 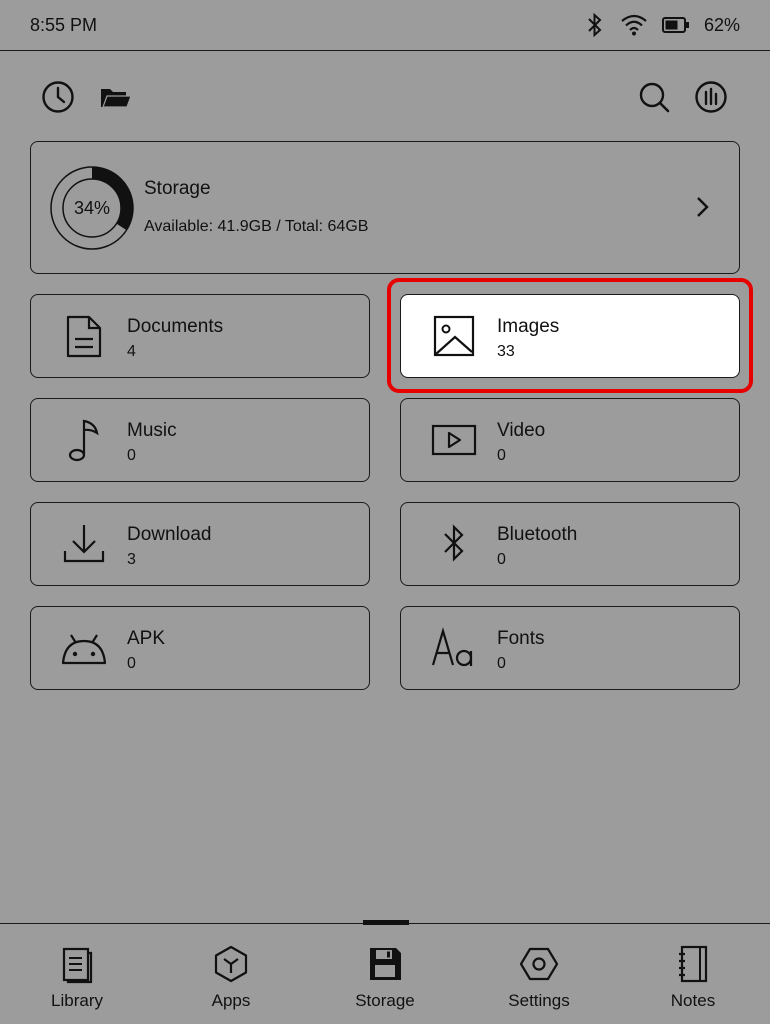 I want to click on nav-label: Storage, so click(x=385, y=1000).